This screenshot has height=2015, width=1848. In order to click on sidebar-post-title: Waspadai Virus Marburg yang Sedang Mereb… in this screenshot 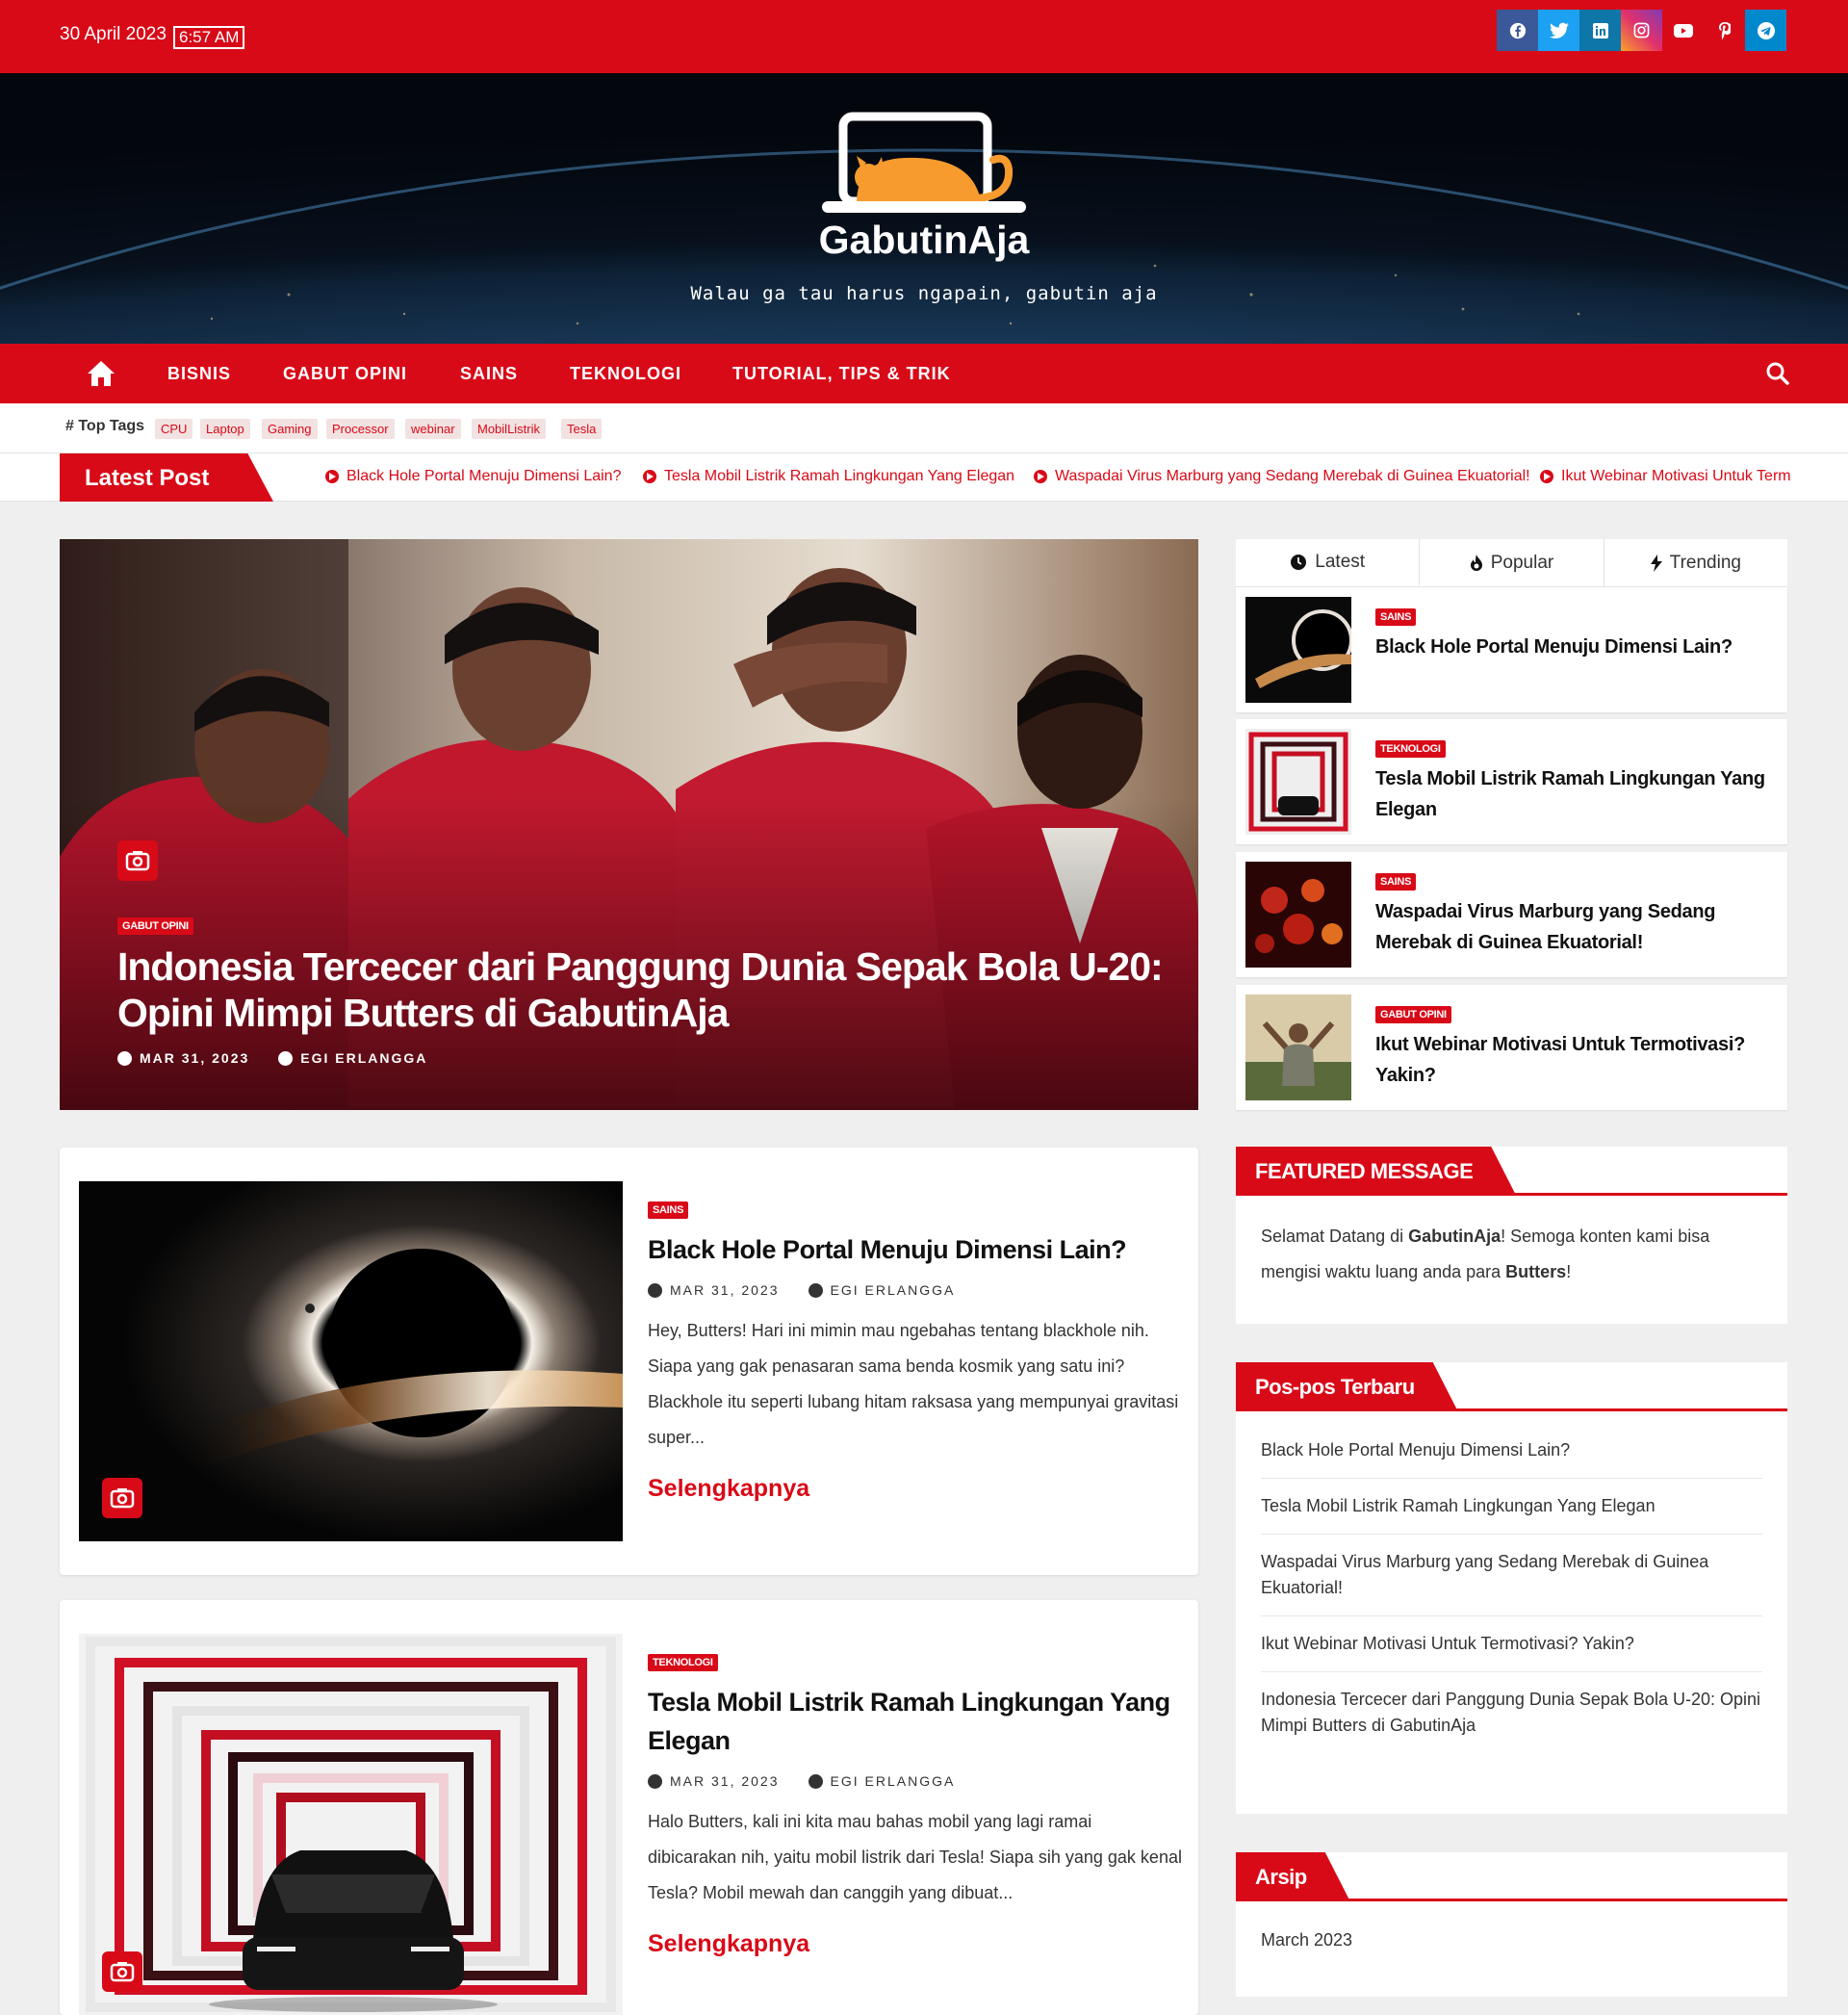, I will do `click(1572, 927)`.